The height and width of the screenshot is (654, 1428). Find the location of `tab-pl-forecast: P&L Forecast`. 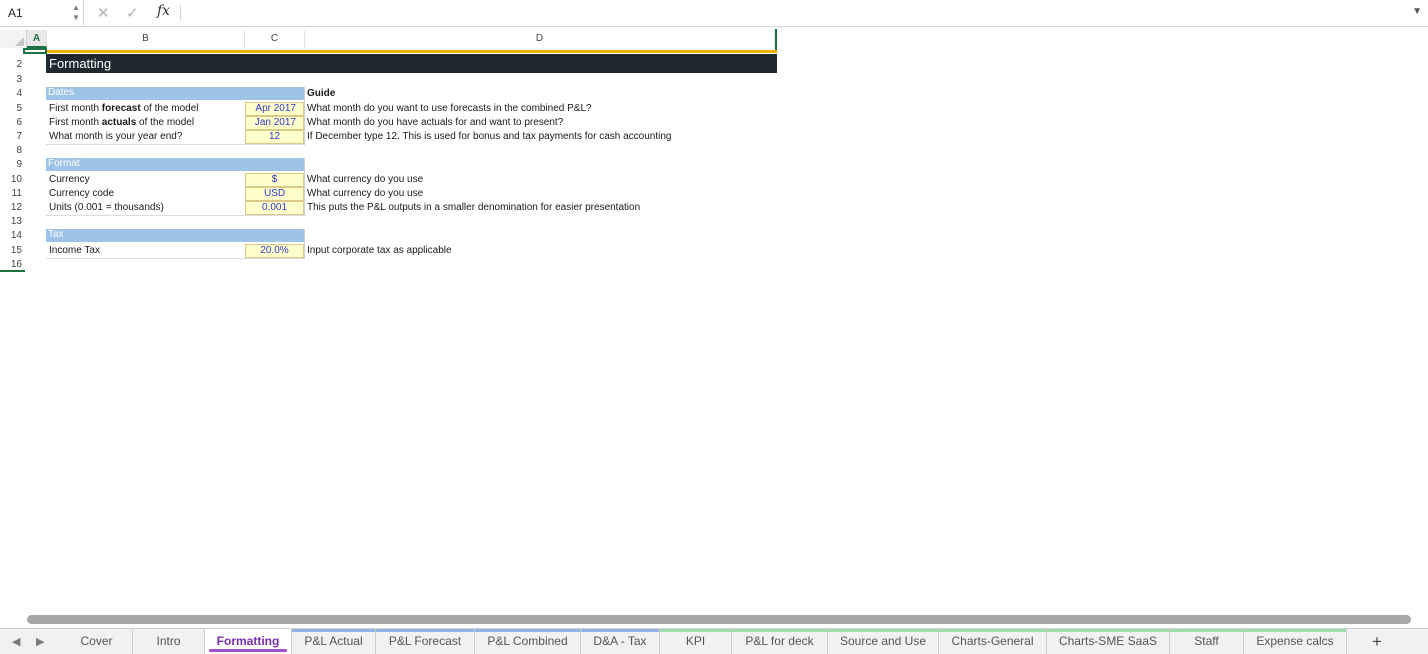

tab-pl-forecast: P&L Forecast is located at coordinates (425, 641).